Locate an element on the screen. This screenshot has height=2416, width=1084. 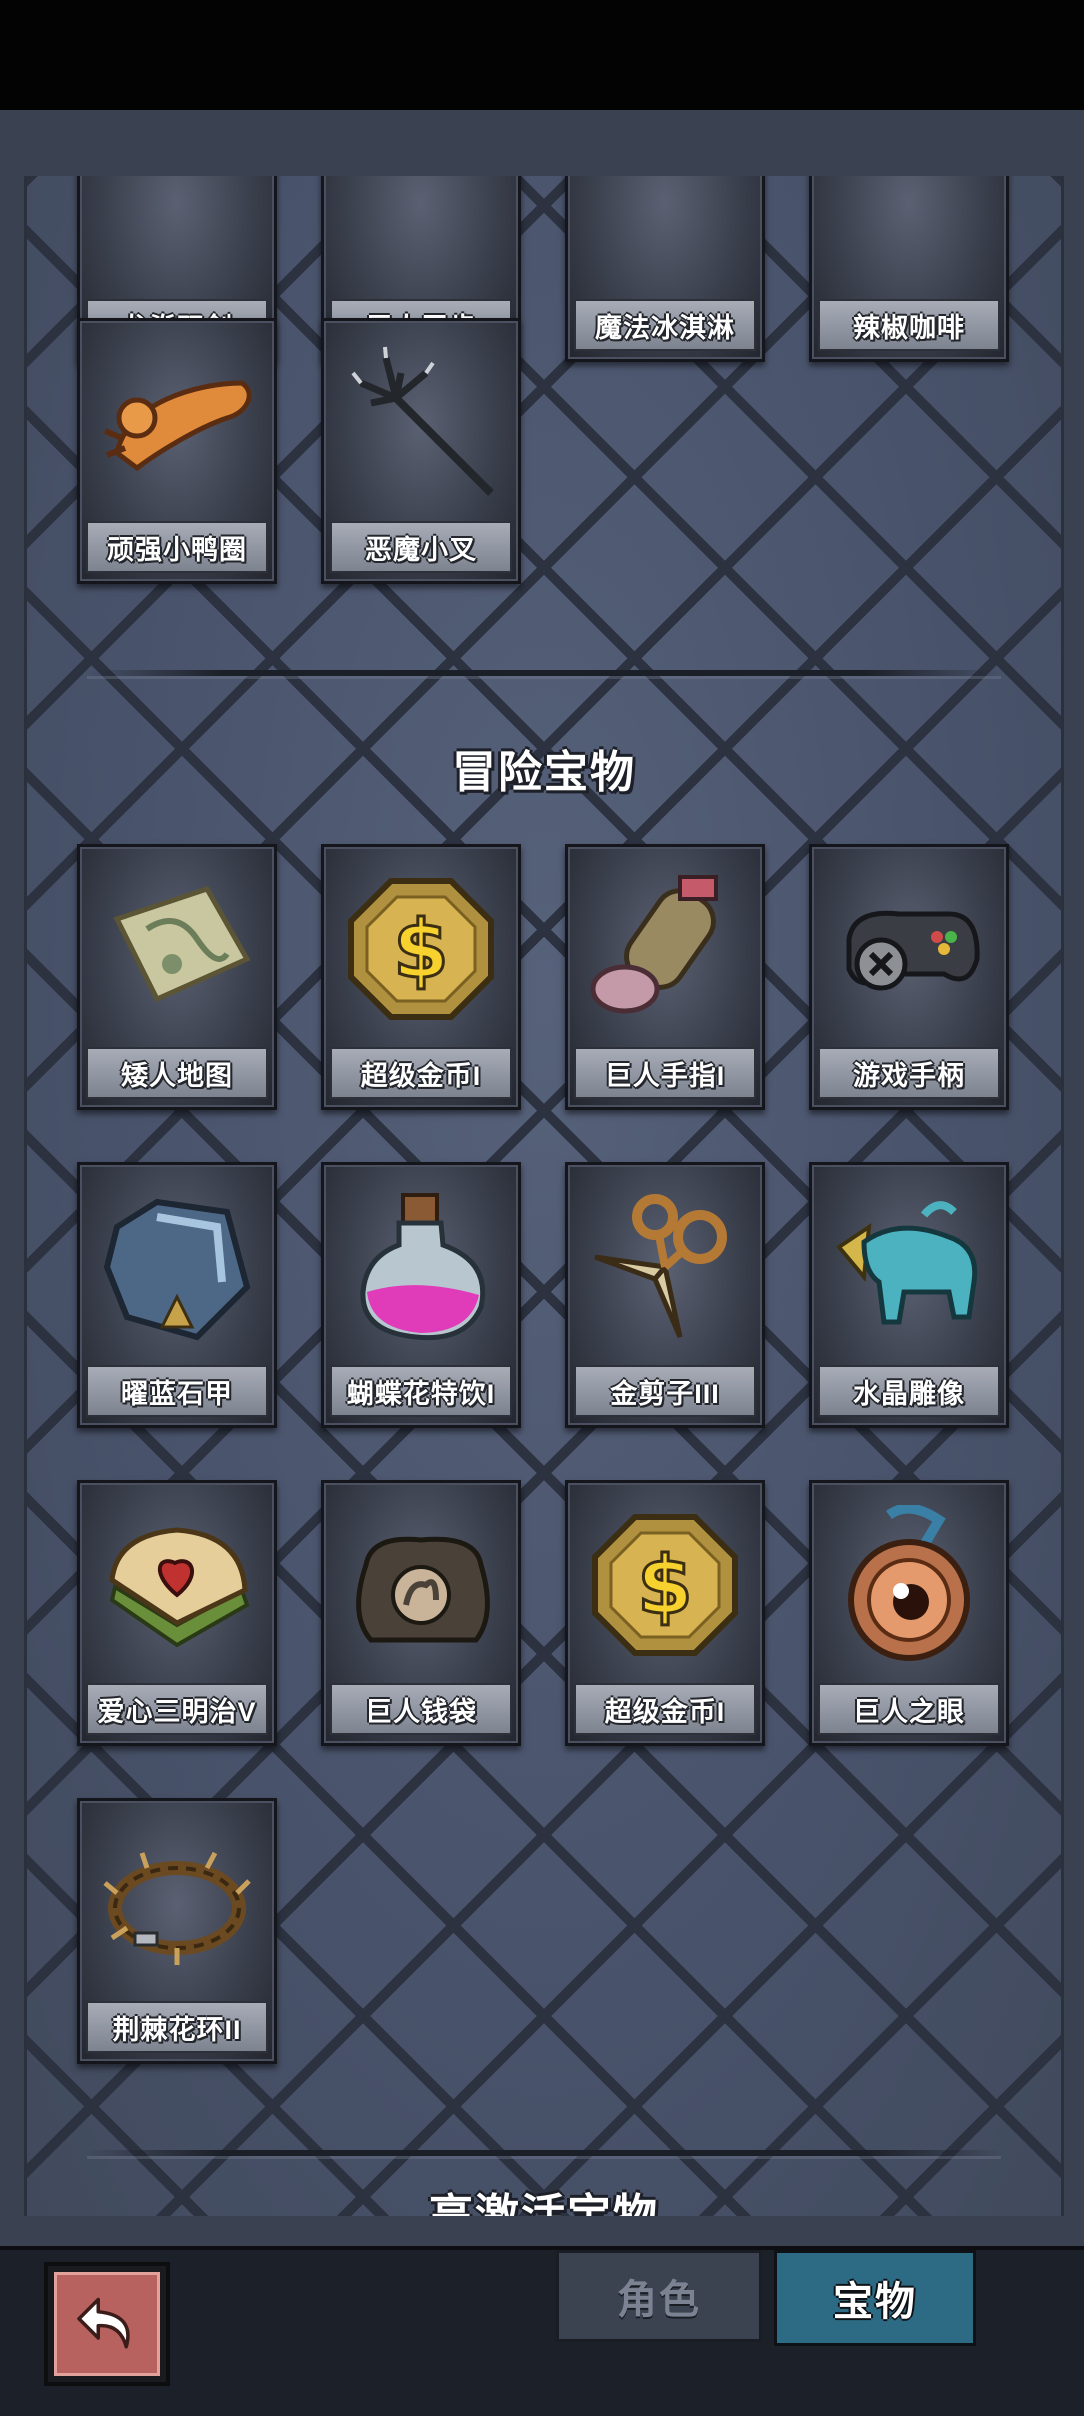
treasure-card-golden-scissors: 金剪子III is located at coordinates (665, 1295).